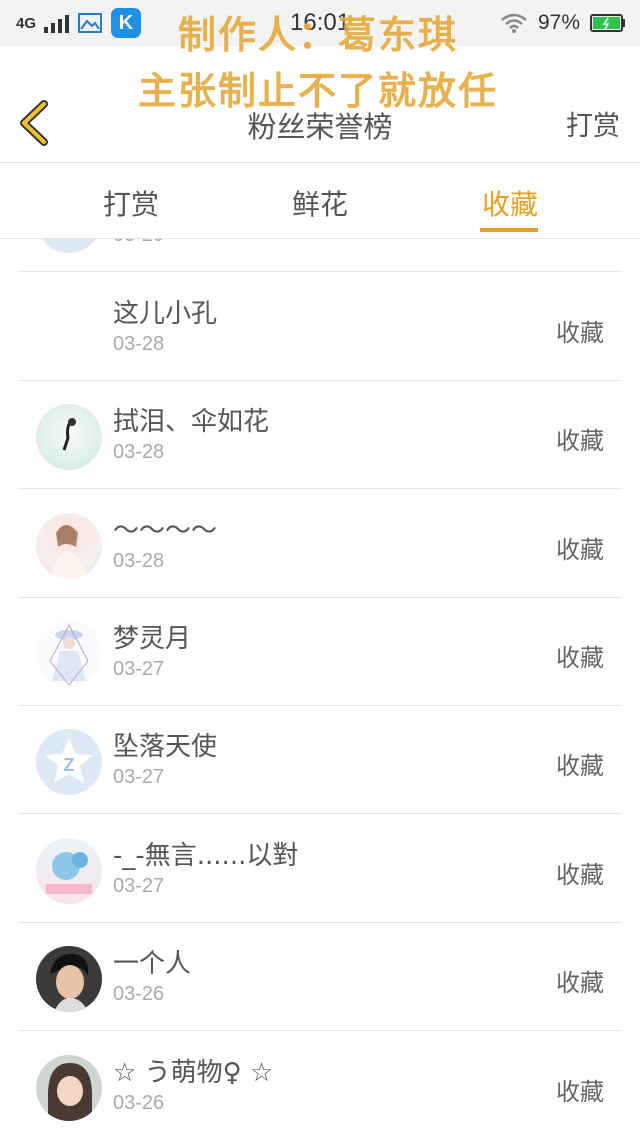 The image size is (640, 1138). Describe the element at coordinates (320, 327) in the screenshot. I see `list-item: 这儿小孔 03-28 收藏` at that location.